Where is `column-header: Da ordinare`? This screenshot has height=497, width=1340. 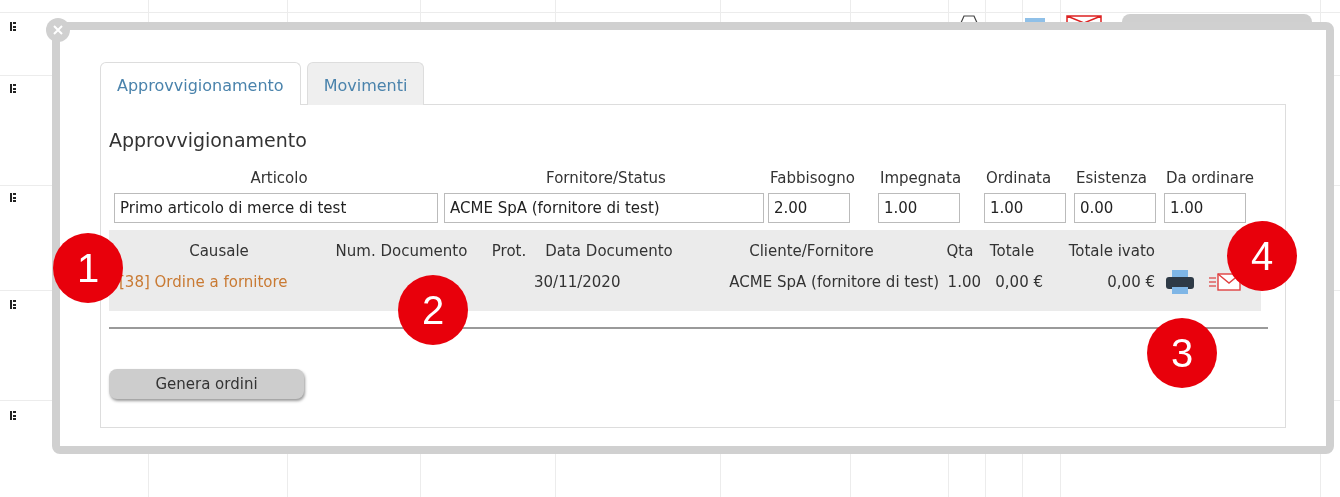 column-header: Da ordinare is located at coordinates (1209, 178).